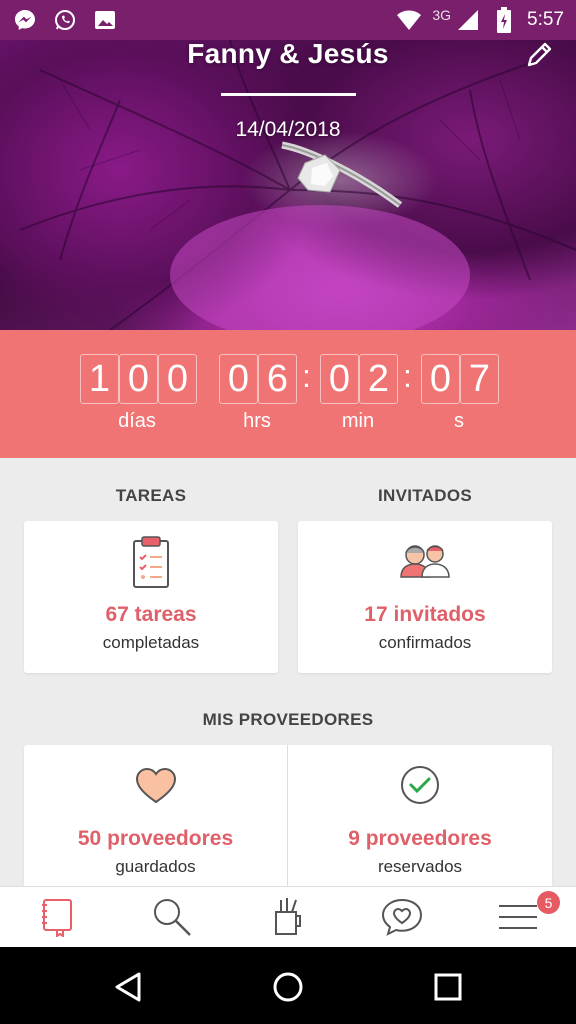 Image resolution: width=576 pixels, height=1024 pixels. Describe the element at coordinates (151, 597) in the screenshot. I see `tasks-card: 67 tareas completadas` at that location.